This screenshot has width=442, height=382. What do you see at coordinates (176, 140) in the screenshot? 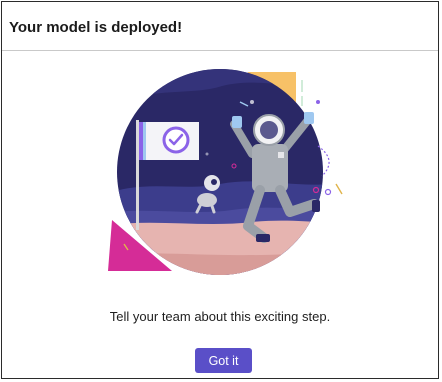
I see `checkmark-icon` at bounding box center [176, 140].